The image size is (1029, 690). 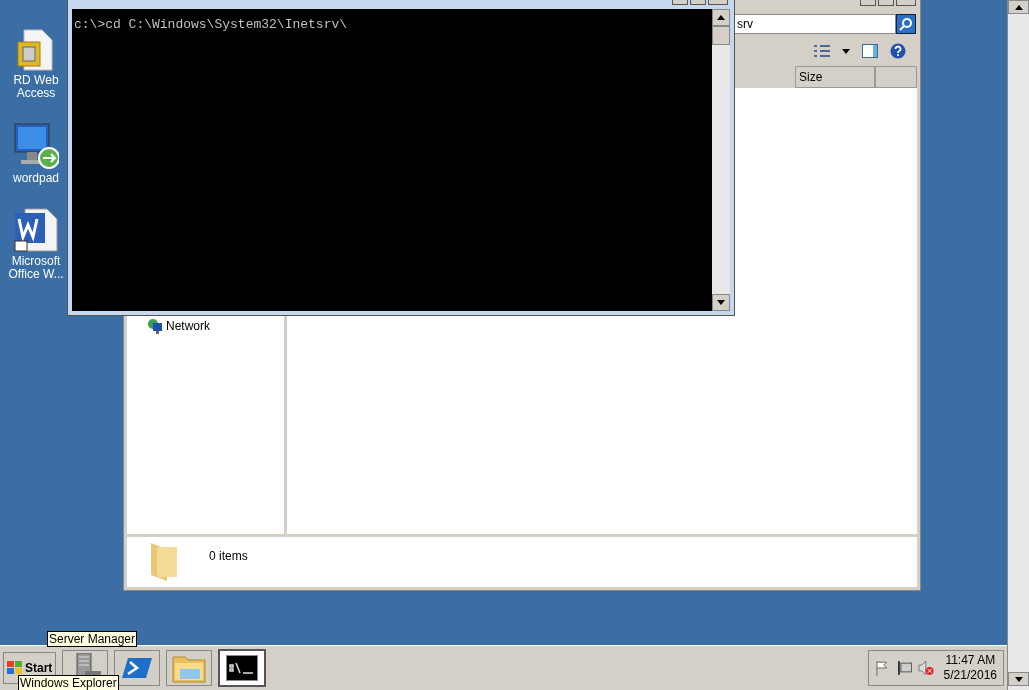 I want to click on scroll-thumb, so click(x=721, y=35).